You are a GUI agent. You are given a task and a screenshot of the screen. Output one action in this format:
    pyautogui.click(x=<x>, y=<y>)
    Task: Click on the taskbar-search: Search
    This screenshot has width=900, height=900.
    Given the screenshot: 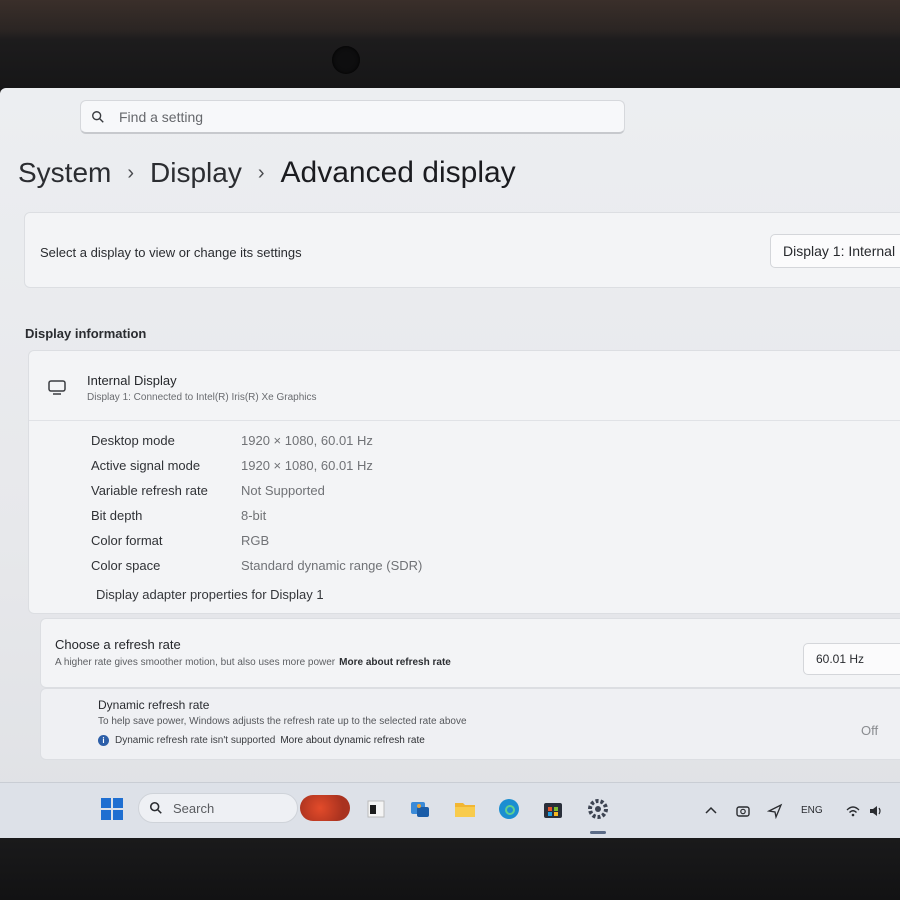 What is the action you would take?
    pyautogui.click(x=218, y=808)
    